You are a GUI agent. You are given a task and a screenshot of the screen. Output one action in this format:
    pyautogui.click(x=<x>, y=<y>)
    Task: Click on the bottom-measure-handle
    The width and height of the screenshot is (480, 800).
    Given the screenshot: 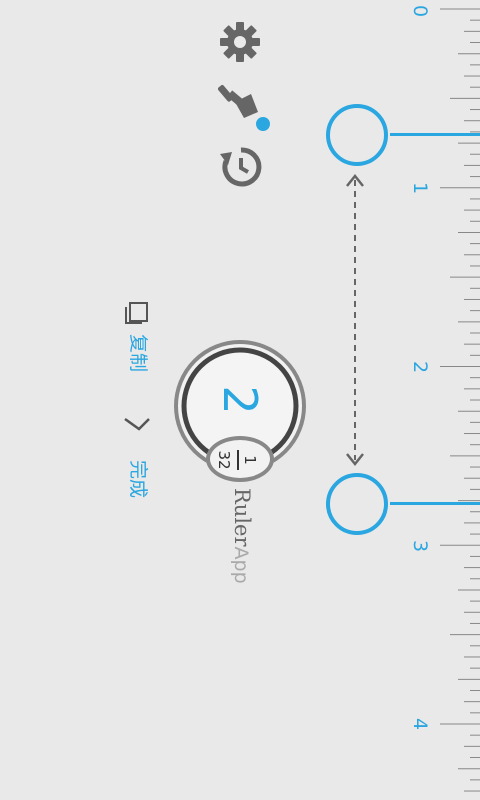 What is the action you would take?
    pyautogui.click(x=357, y=504)
    